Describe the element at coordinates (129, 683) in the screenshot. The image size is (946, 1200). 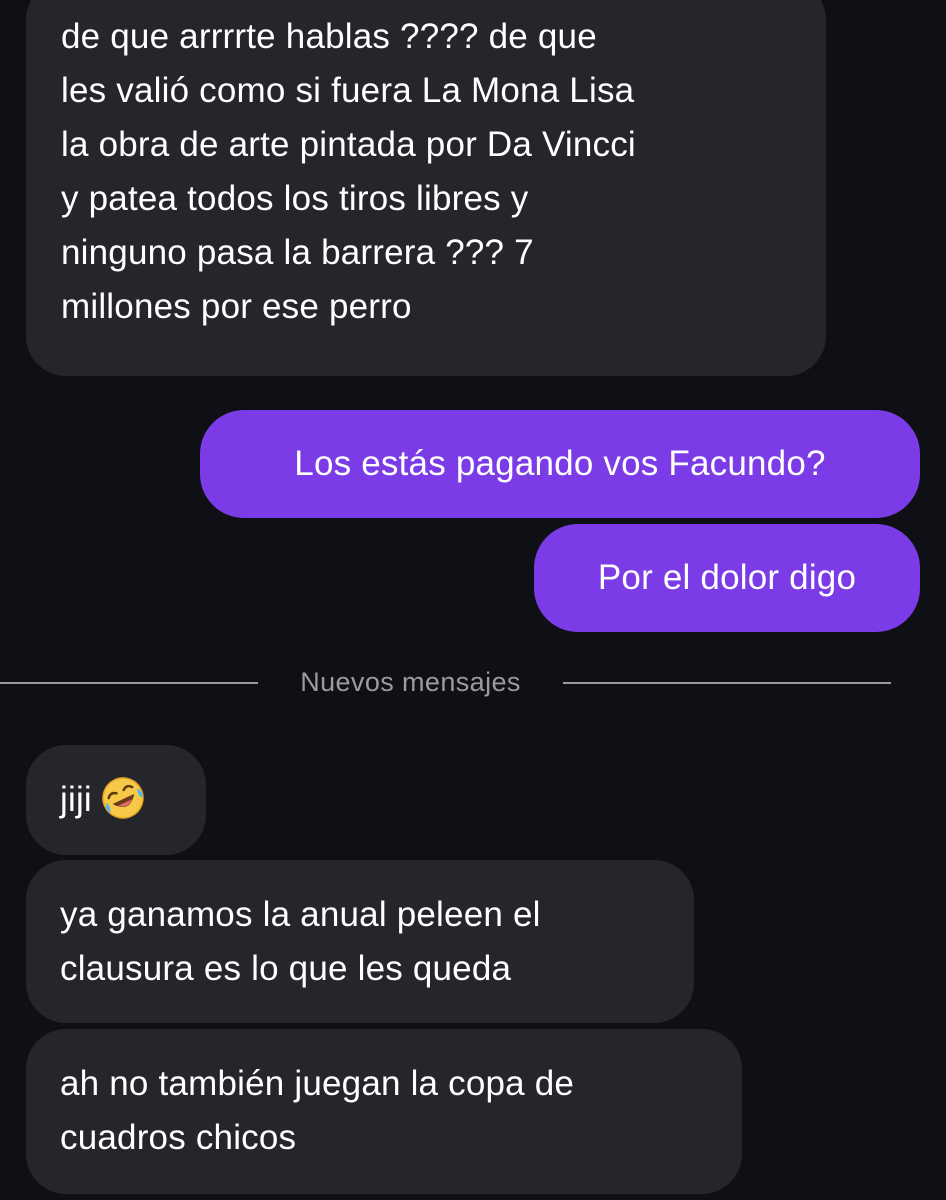
I see `divider-line-left` at that location.